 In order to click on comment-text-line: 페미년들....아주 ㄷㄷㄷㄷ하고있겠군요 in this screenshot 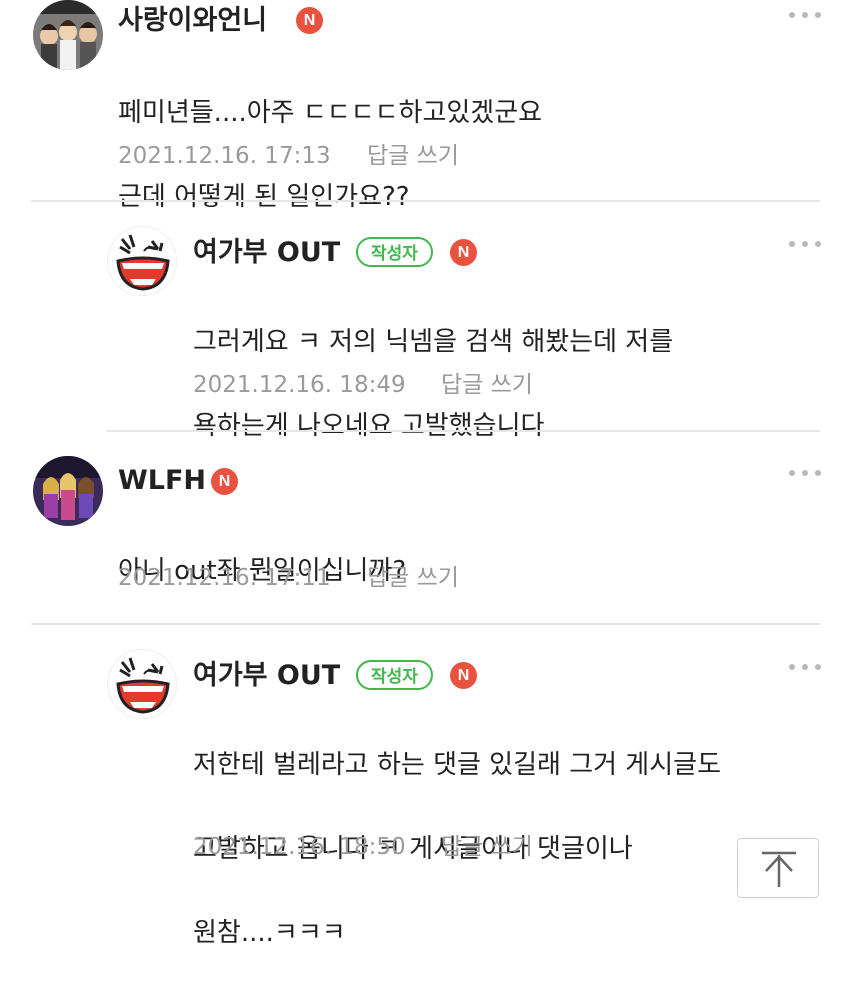, I will do `click(330, 113)`.